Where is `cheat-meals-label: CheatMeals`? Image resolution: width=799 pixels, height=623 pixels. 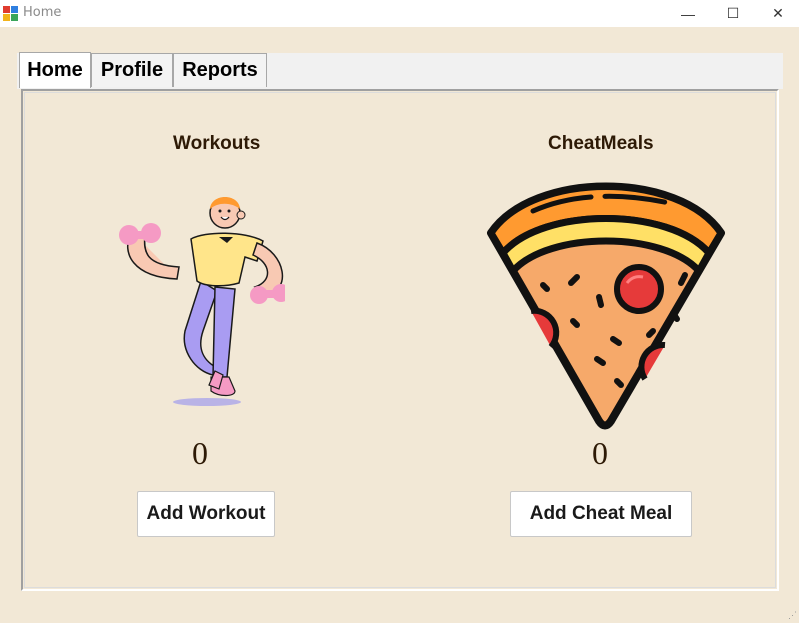 cheat-meals-label: CheatMeals is located at coordinates (601, 143).